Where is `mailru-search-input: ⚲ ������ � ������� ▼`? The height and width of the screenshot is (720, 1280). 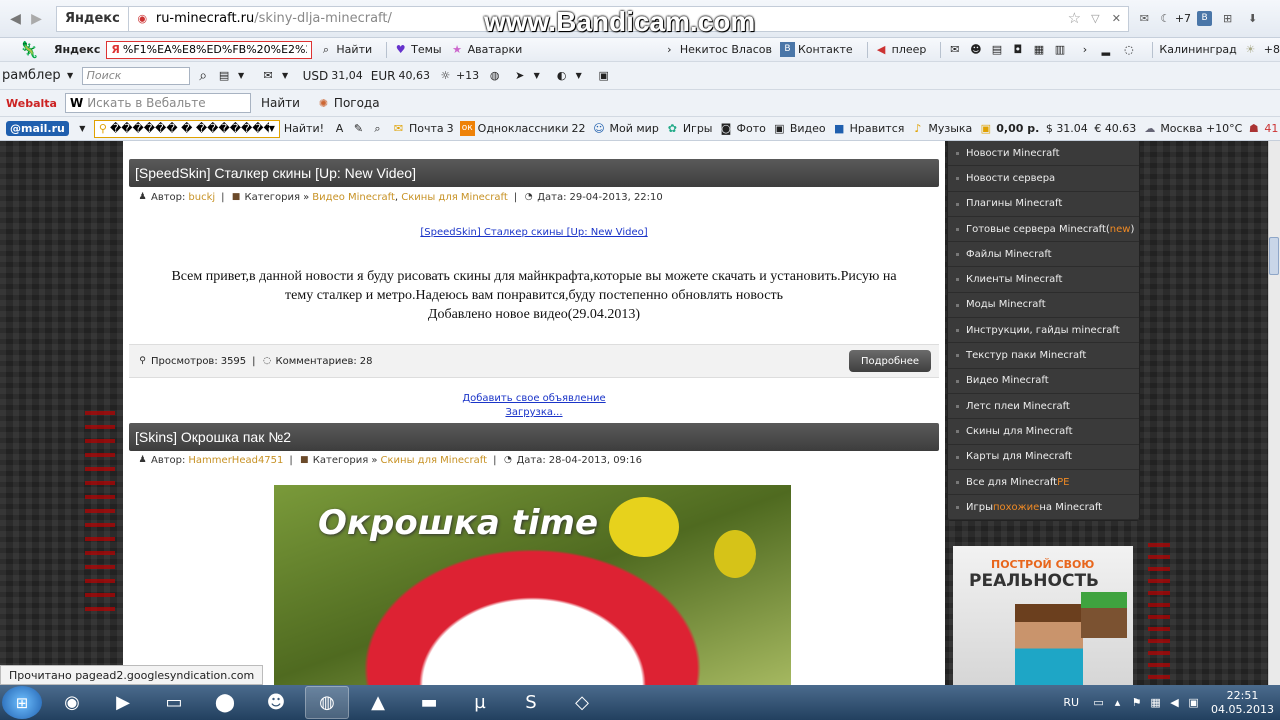 mailru-search-input: ⚲ ������ � ������� ▼ is located at coordinates (186, 128).